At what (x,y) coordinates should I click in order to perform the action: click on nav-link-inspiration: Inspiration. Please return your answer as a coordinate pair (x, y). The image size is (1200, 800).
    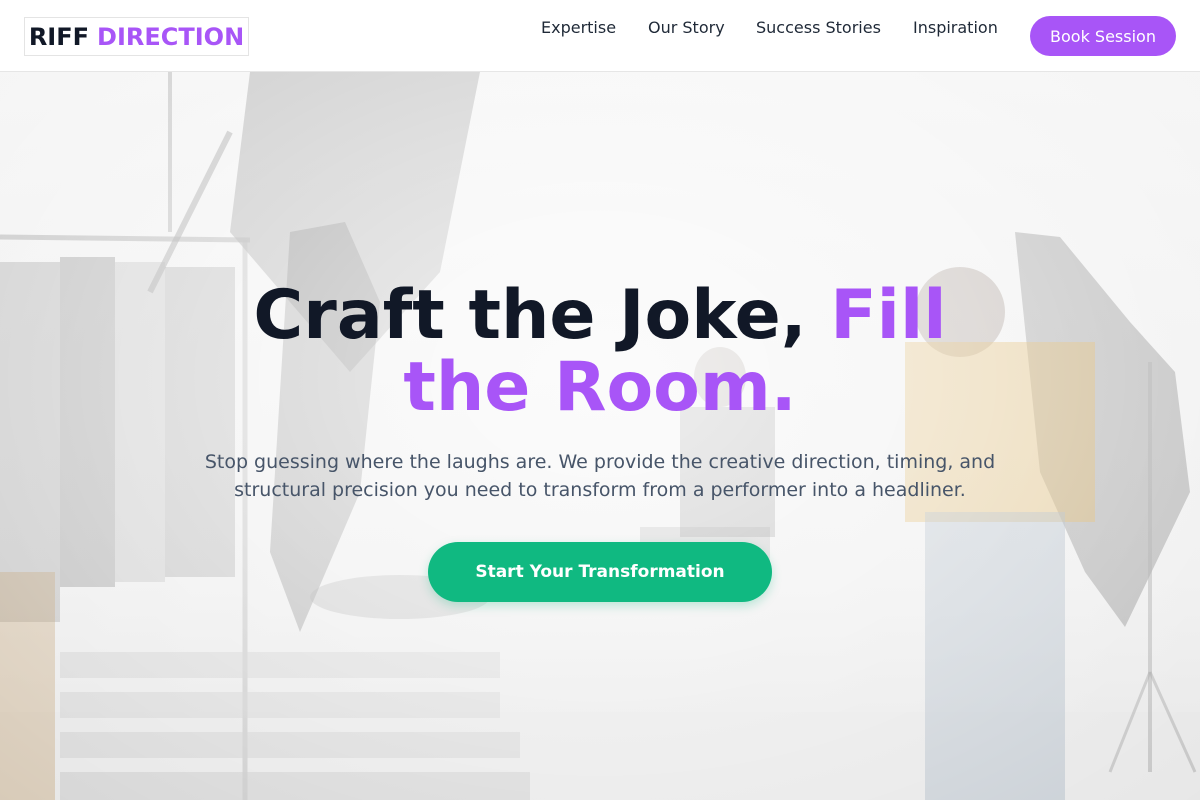
    Looking at the image, I should click on (955, 28).